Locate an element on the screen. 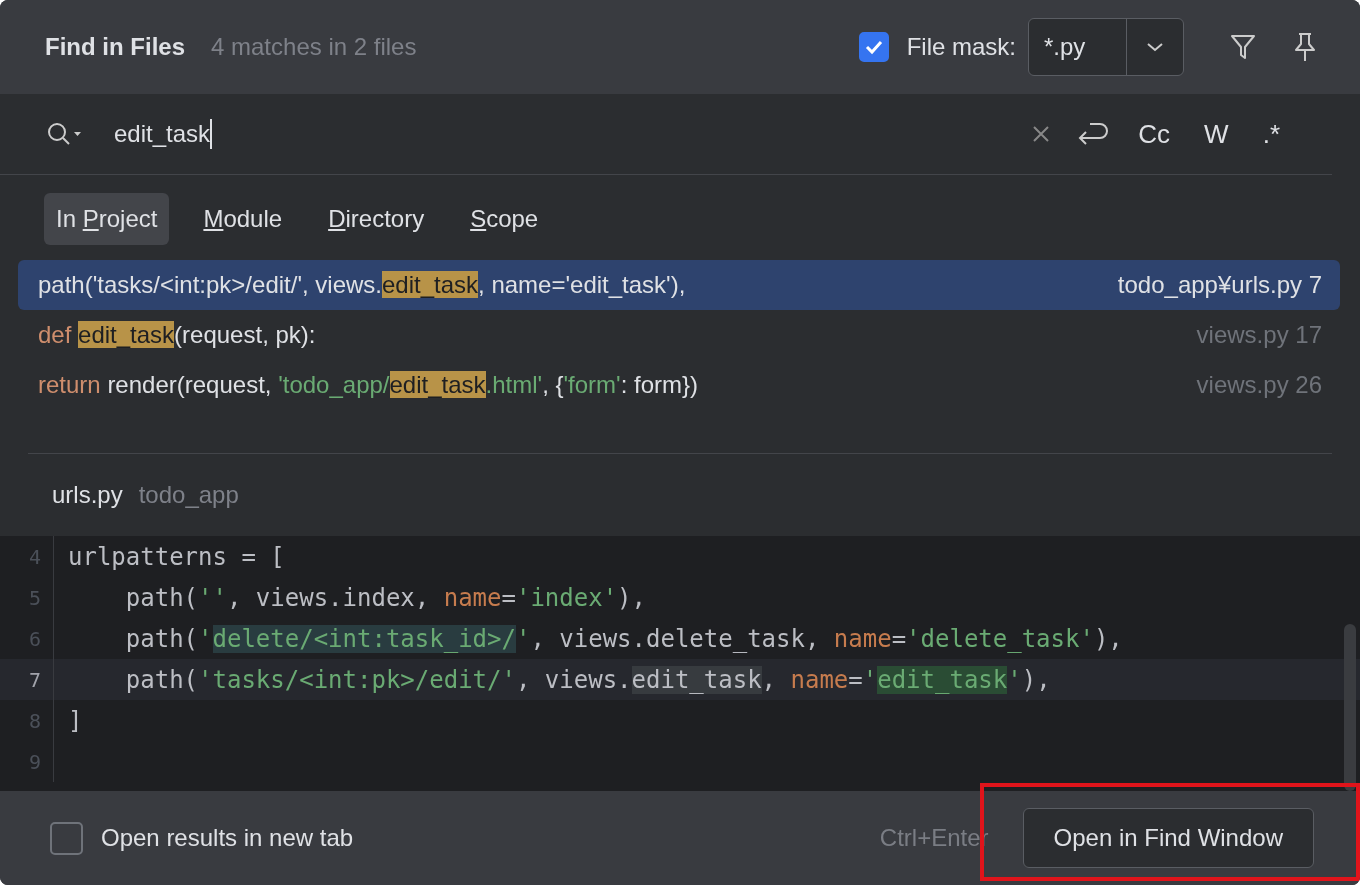  result-location: views.py 17 is located at coordinates (1259, 335).